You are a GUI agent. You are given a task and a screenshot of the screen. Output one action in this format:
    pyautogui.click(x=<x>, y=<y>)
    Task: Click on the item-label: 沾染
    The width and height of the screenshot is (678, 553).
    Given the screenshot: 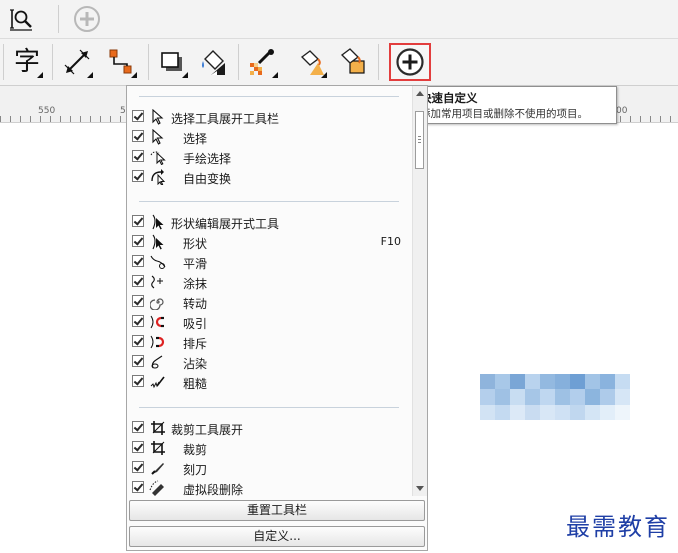 What is the action you would take?
    pyautogui.click(x=195, y=364)
    